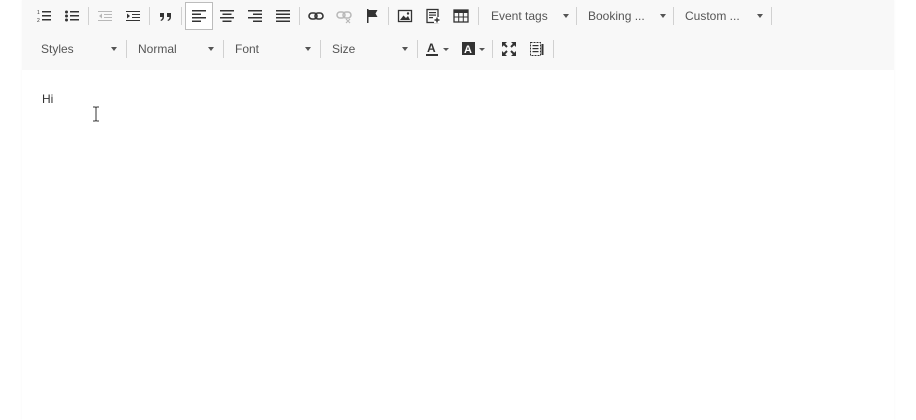 The height and width of the screenshot is (420, 916). Describe the element at coordinates (105, 16) in the screenshot. I see `outdent-icon` at that location.